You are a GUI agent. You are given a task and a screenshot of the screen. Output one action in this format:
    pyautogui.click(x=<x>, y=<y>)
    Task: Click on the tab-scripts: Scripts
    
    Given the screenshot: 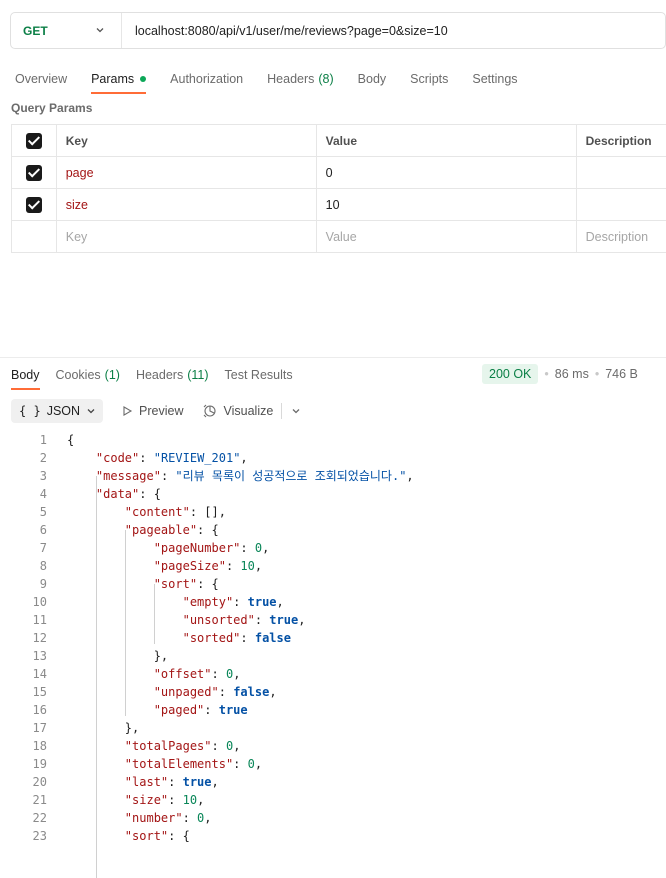 What is the action you would take?
    pyautogui.click(x=429, y=79)
    